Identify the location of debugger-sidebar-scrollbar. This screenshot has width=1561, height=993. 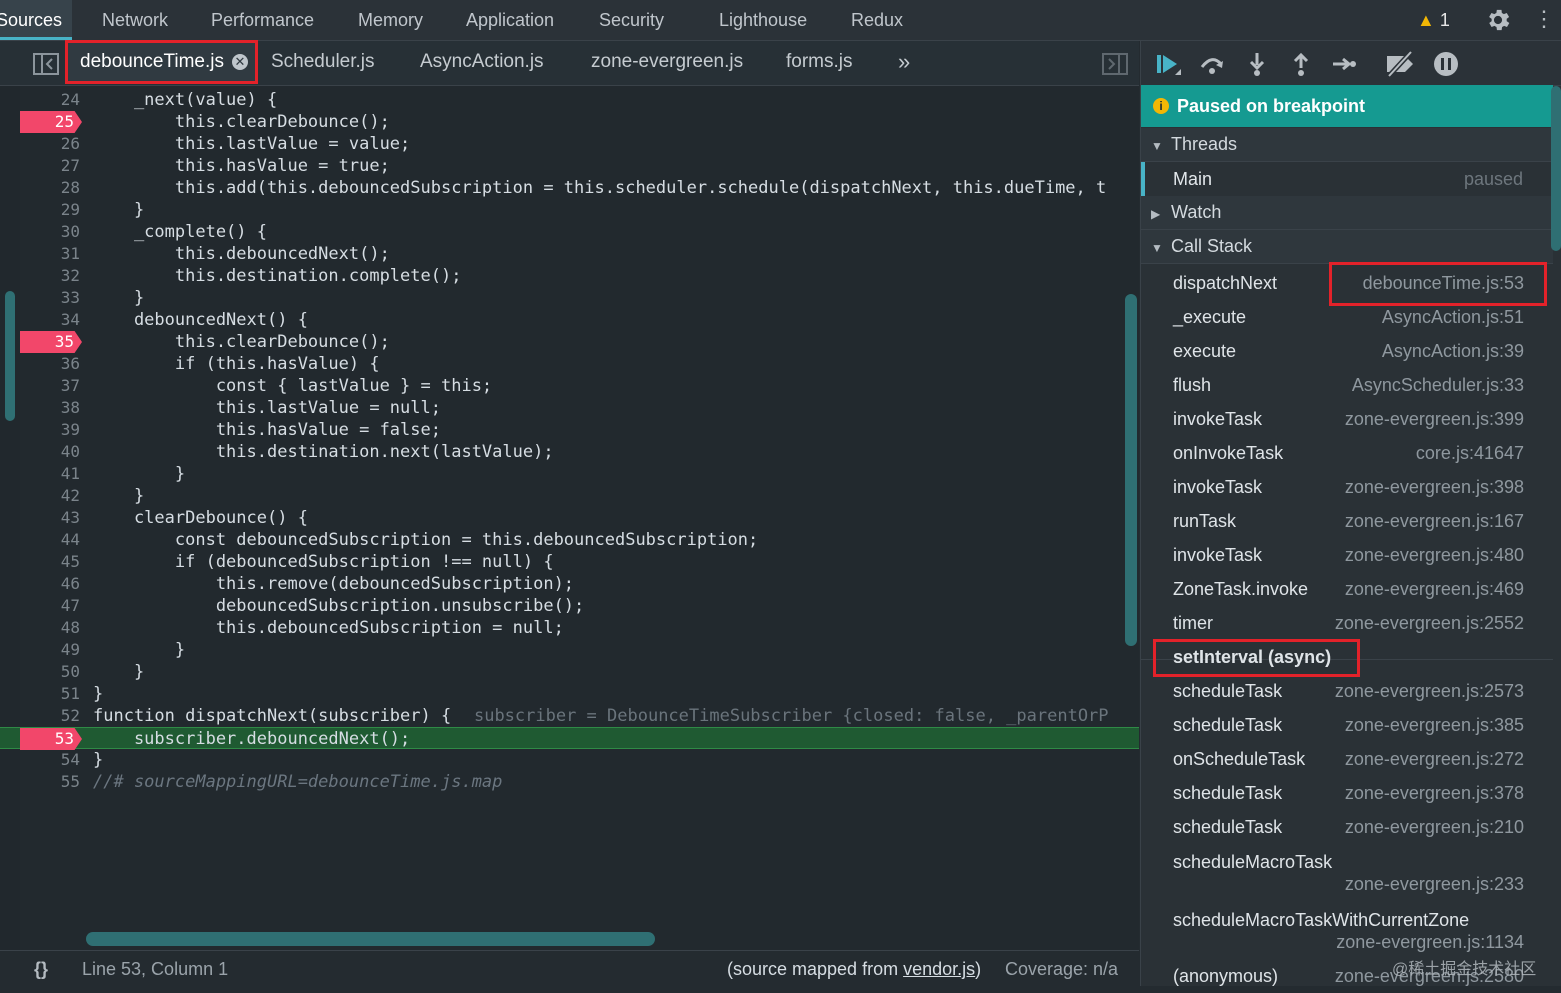
(1556, 168).